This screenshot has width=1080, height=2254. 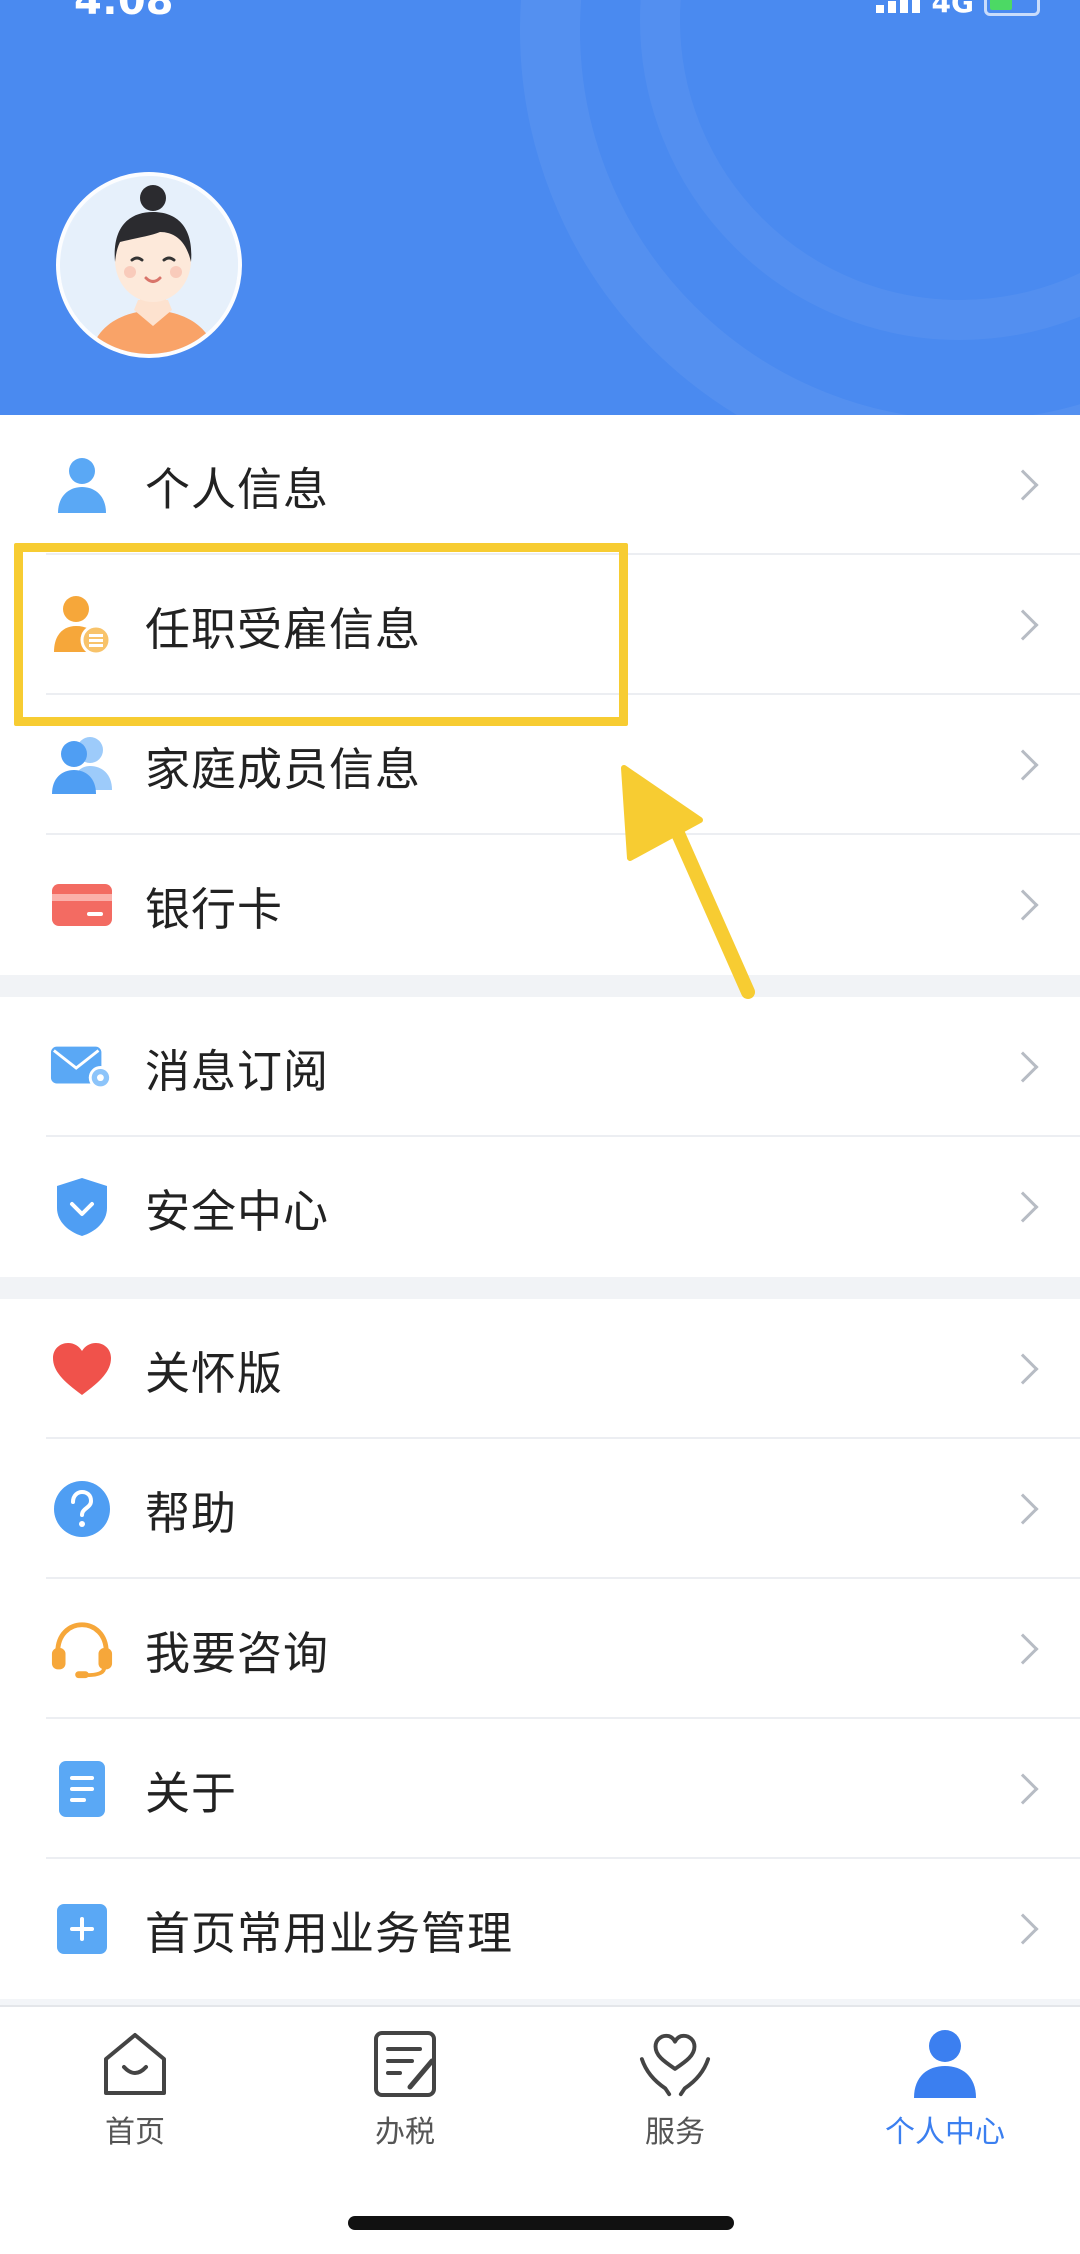 I want to click on person-icon, so click(x=82, y=485).